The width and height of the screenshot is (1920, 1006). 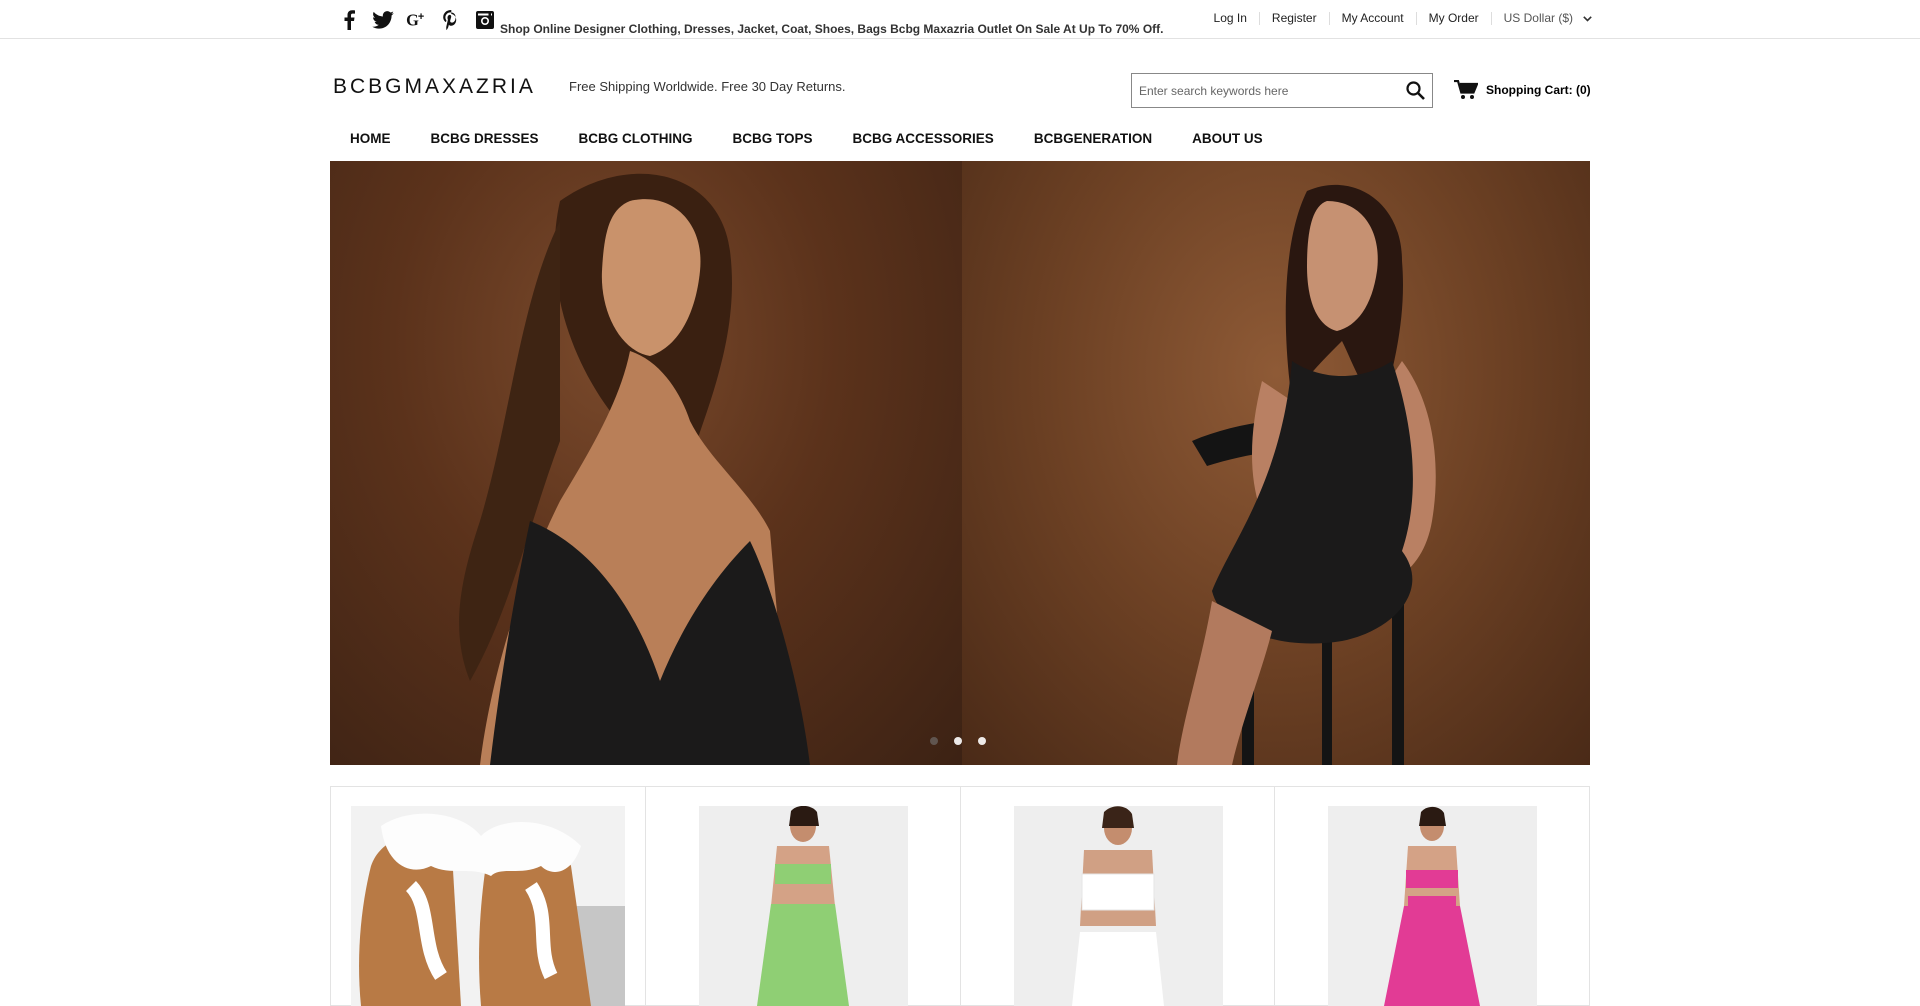 I want to click on product-image-boots, so click(x=488, y=906).